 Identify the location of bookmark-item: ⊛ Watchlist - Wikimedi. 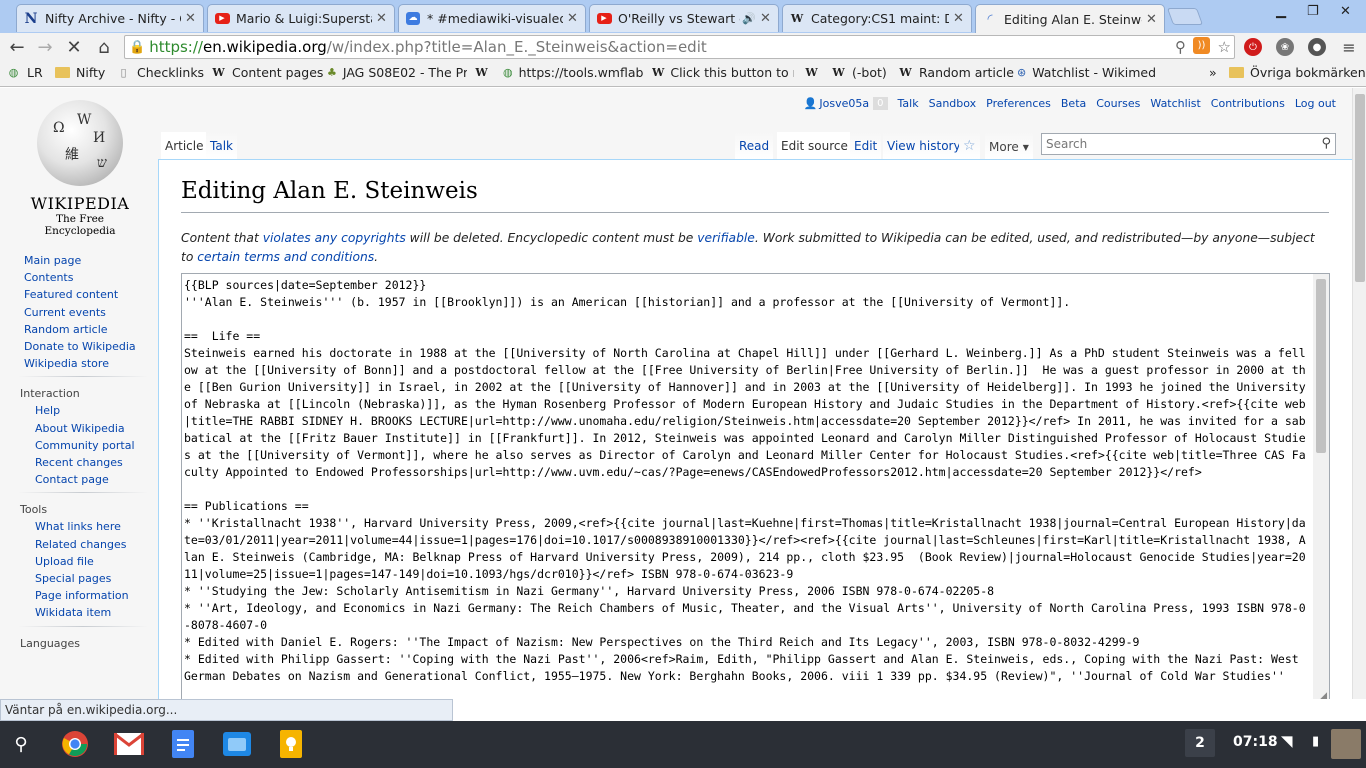
(1087, 72).